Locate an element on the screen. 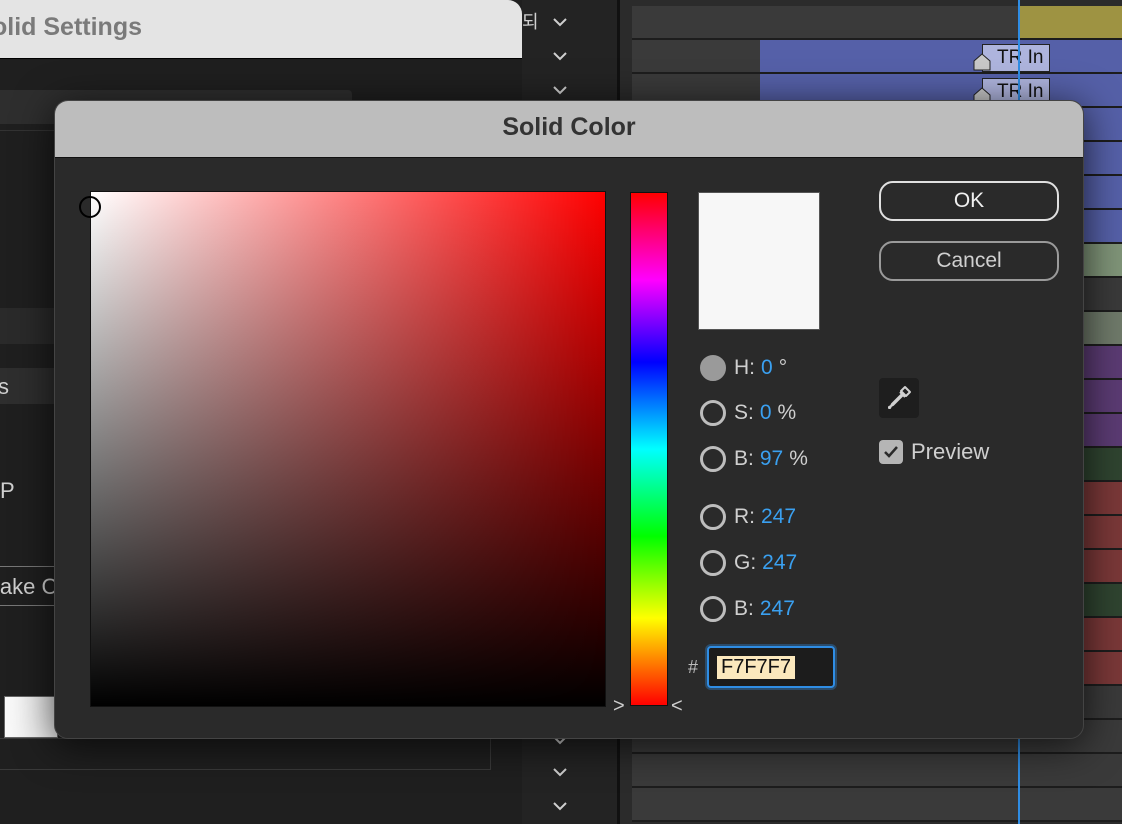 This screenshot has width=1122, height=824. checkbox-checked-icon is located at coordinates (891, 452).